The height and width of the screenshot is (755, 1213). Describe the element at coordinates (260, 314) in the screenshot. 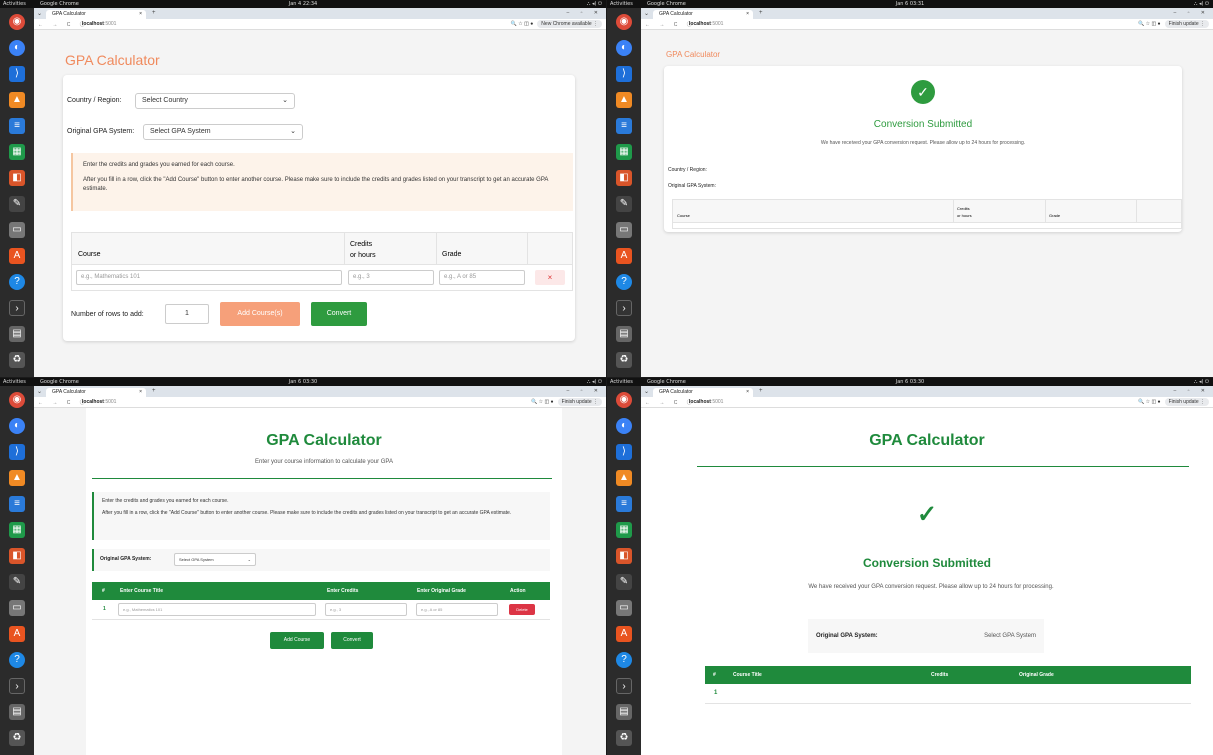

I see `add-courses-button: Add Course(s)` at that location.